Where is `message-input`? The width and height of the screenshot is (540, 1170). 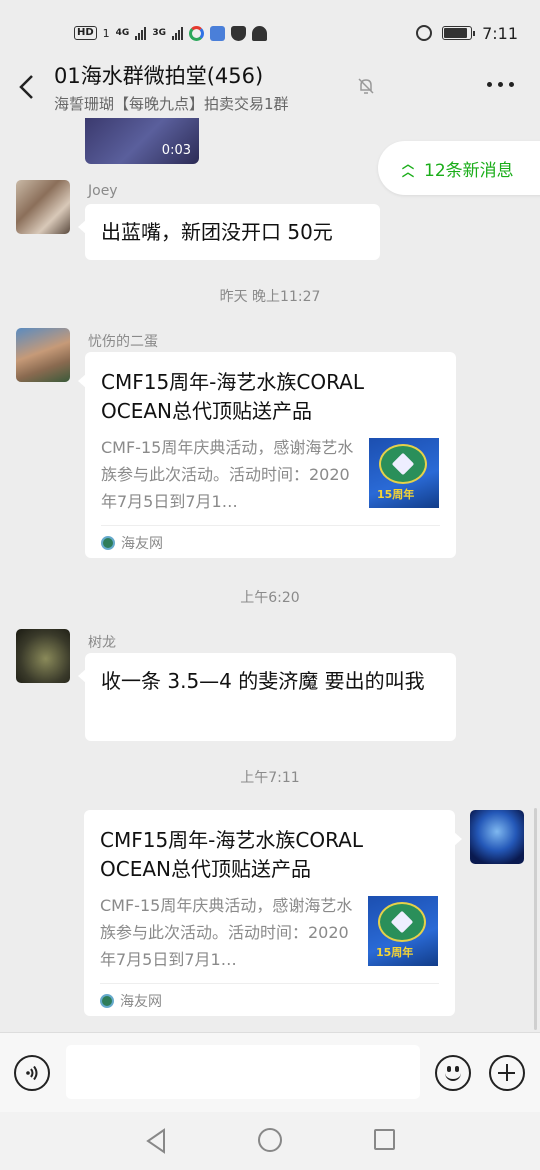 message-input is located at coordinates (243, 1072).